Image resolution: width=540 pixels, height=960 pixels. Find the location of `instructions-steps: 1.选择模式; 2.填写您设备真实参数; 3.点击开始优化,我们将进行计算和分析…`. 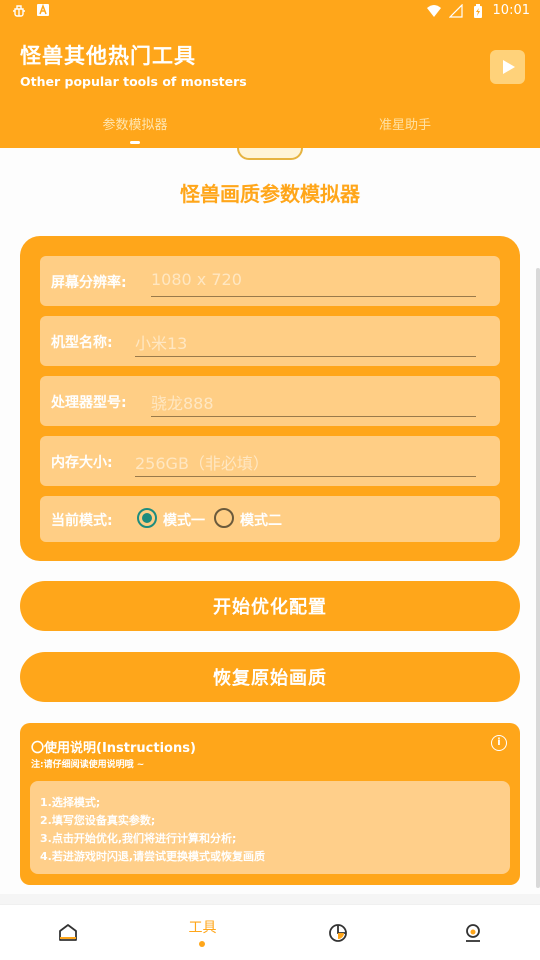

instructions-steps: 1.选择模式; 2.填写您设备真实参数; 3.点击开始优化,我们将进行计算和分析… is located at coordinates (270, 827).